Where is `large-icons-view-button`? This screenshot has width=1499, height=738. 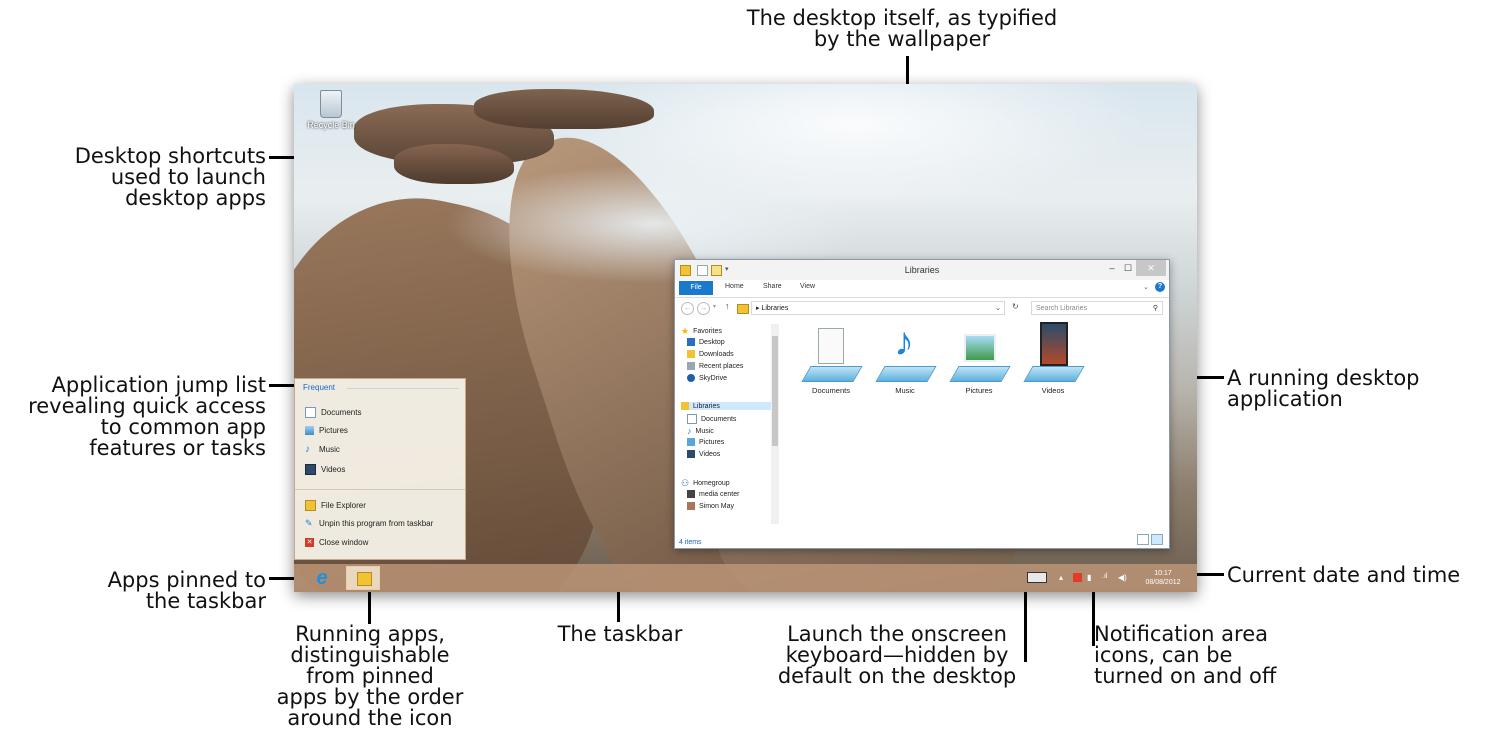
large-icons-view-button is located at coordinates (1157, 539).